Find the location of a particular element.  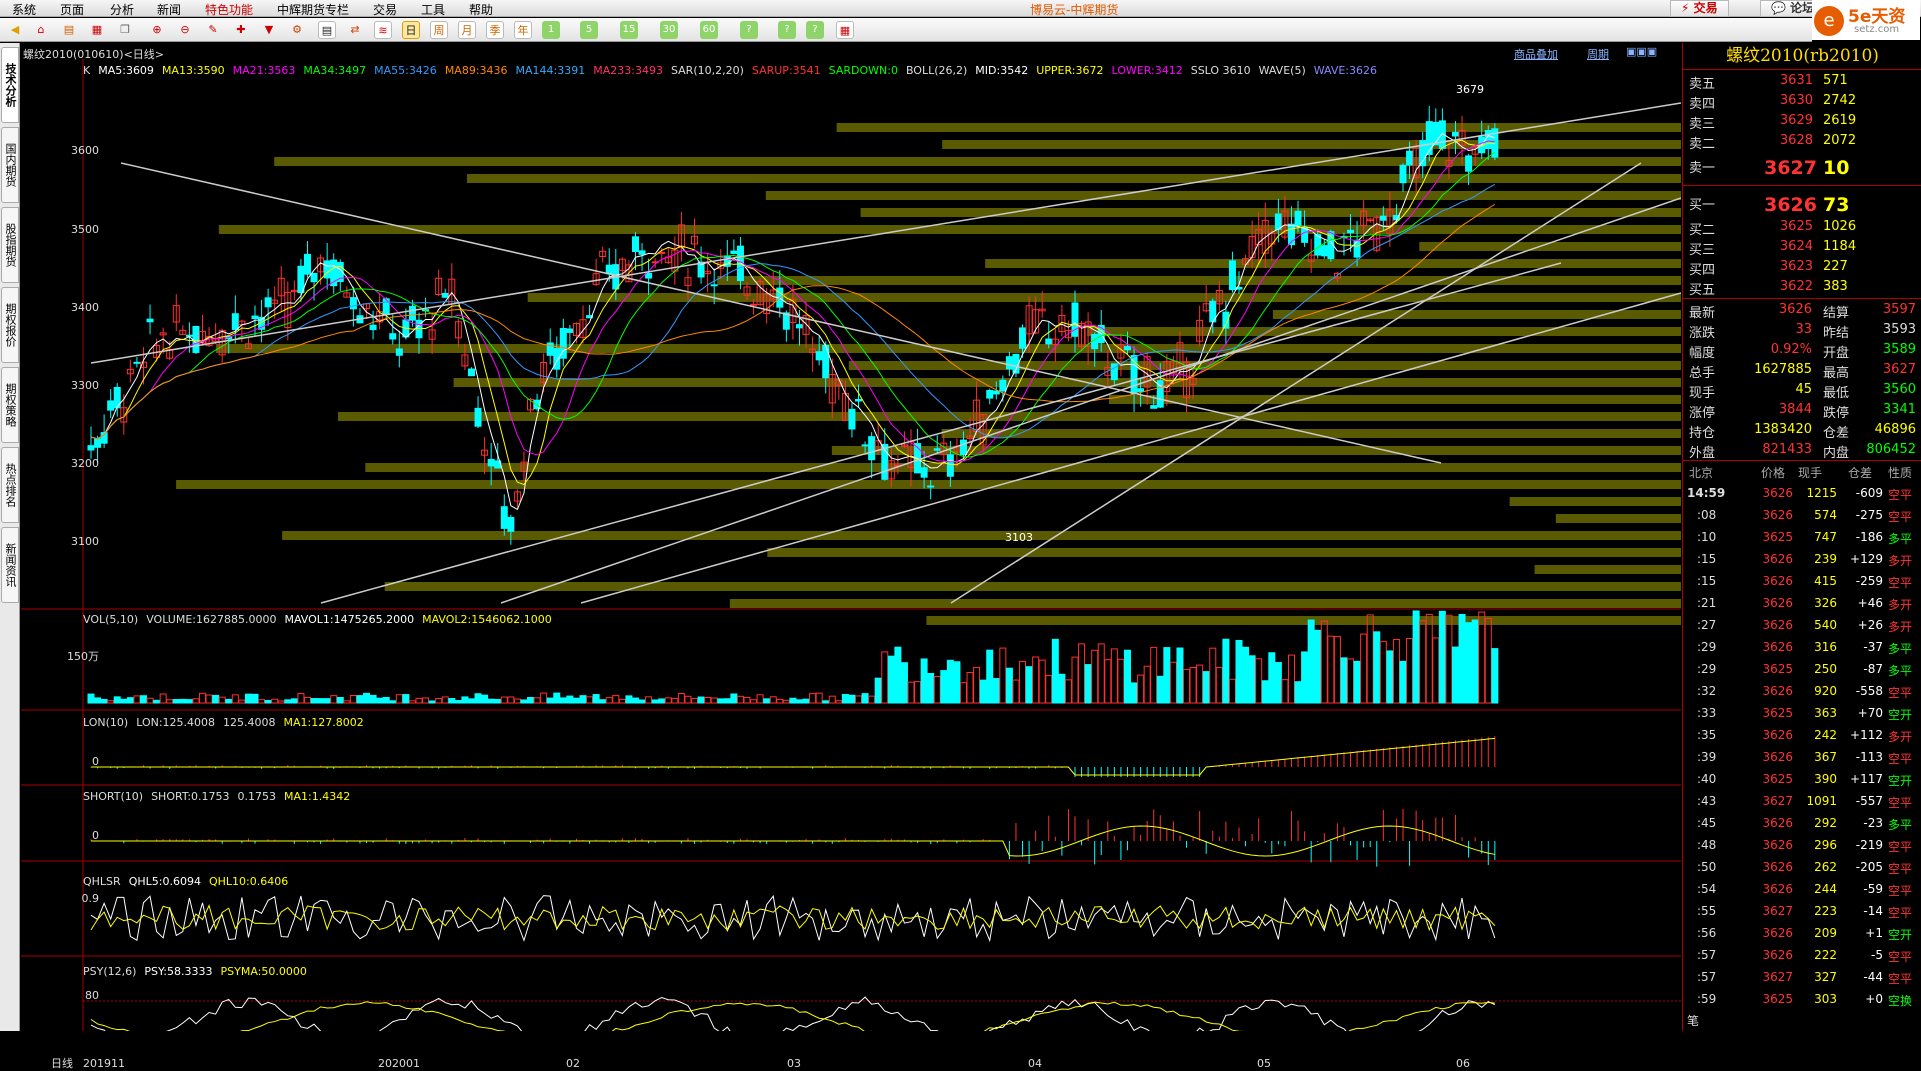

list-icon: ▤ is located at coordinates (69, 30).